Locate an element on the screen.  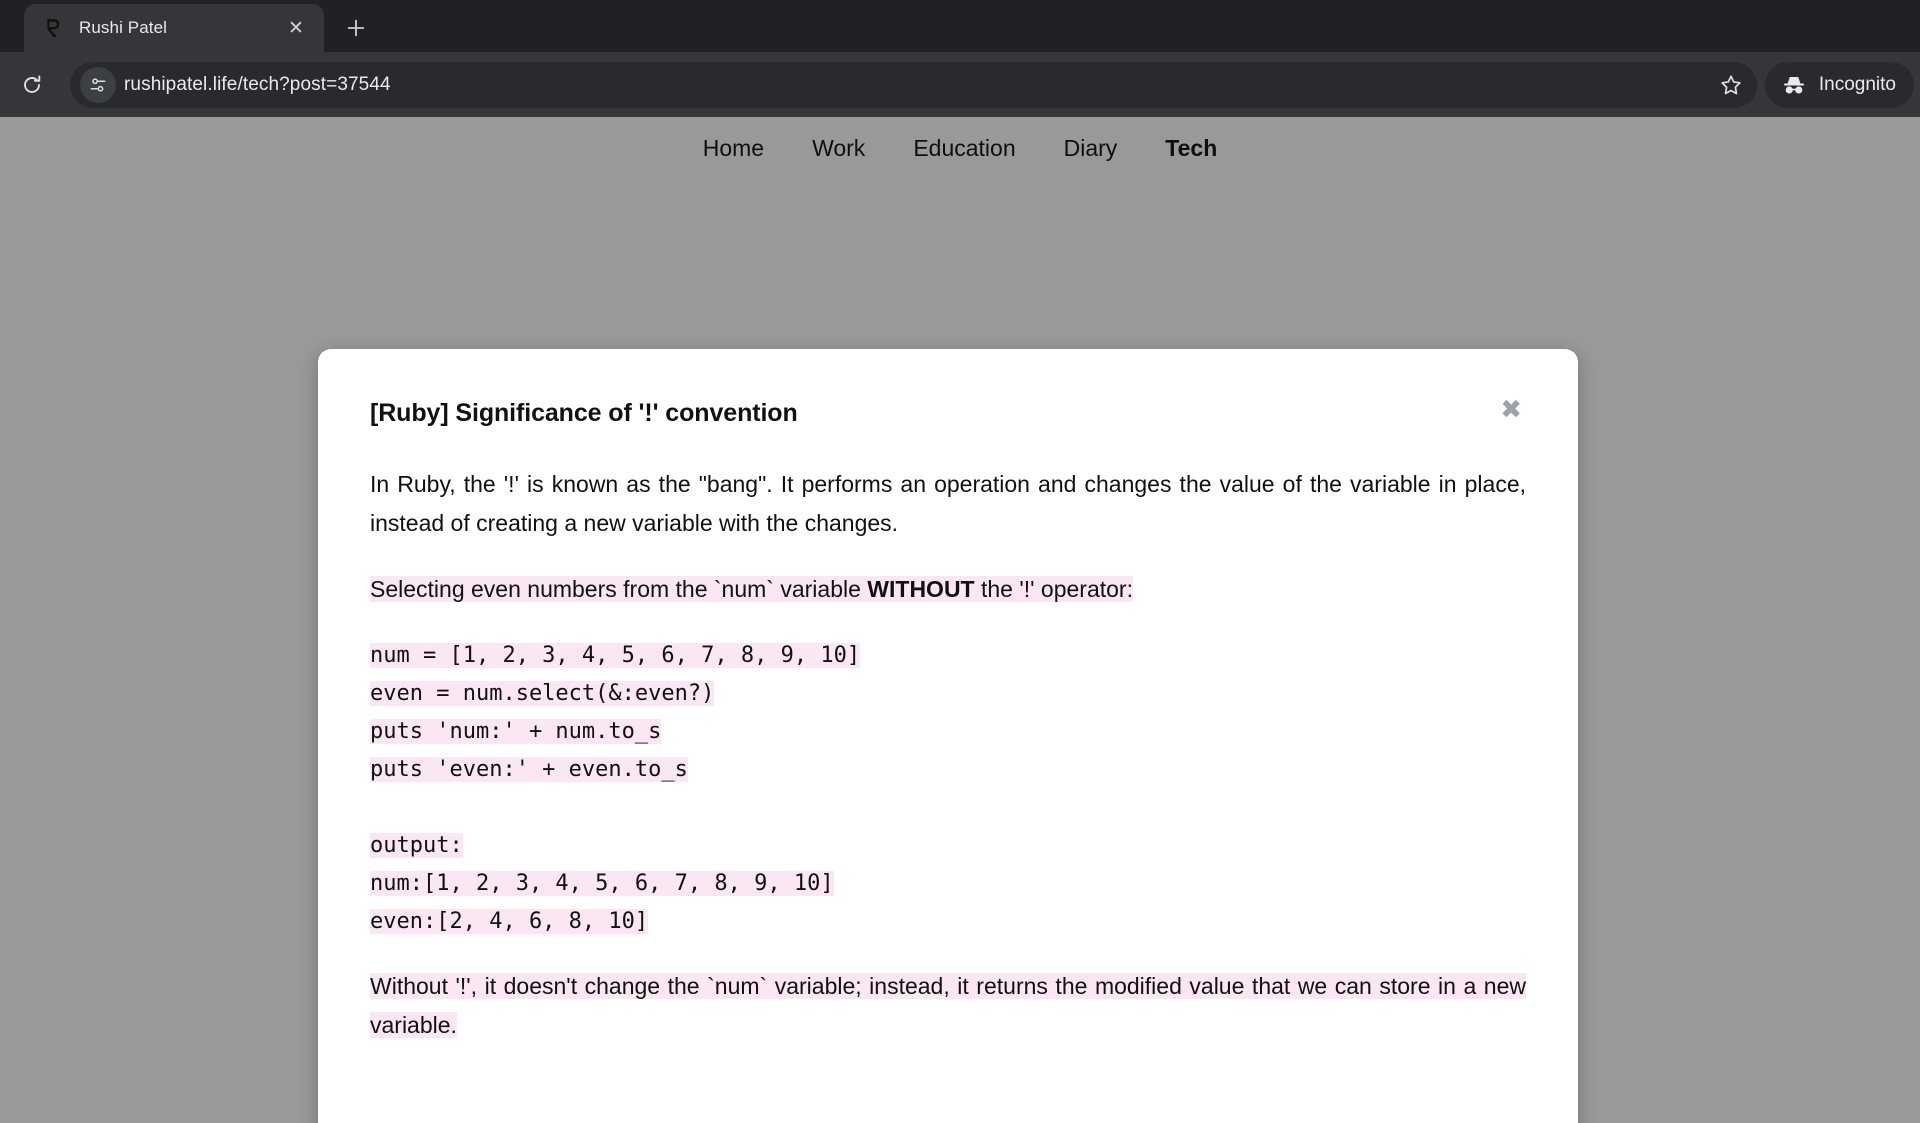
address-bar: rushipatel.life/tech?post=37544 is located at coordinates (913, 84).